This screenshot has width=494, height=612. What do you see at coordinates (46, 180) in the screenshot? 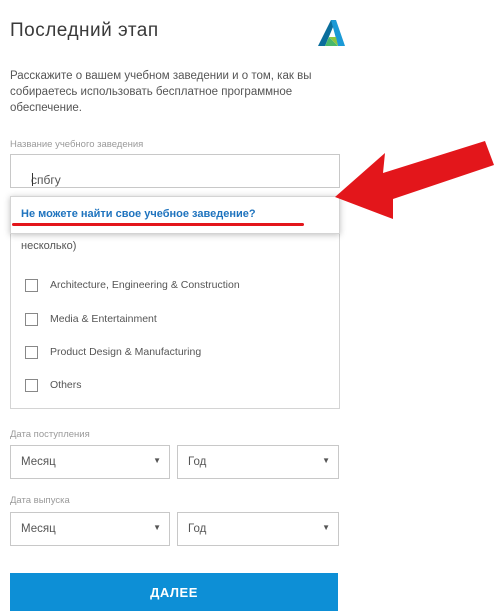
I see `school-input-value: спбгу` at bounding box center [46, 180].